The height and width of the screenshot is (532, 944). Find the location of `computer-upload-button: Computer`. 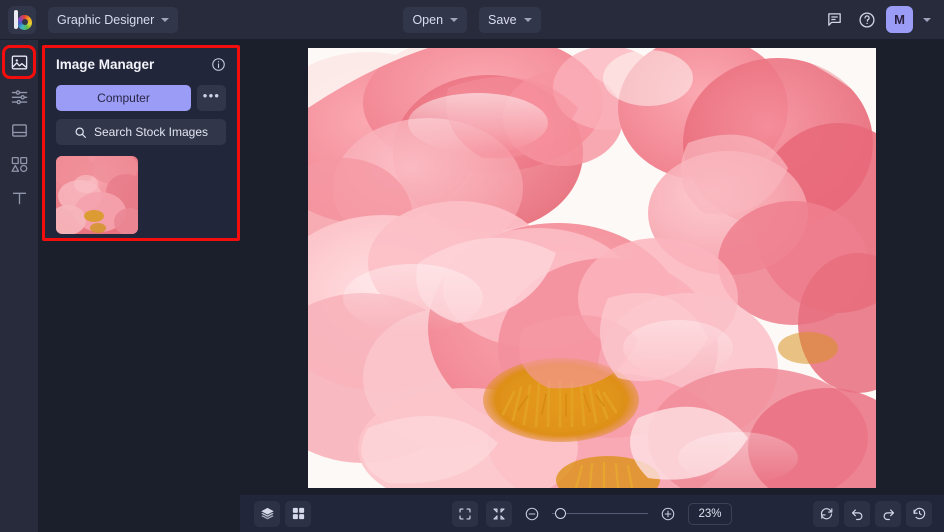

computer-upload-button: Computer is located at coordinates (123, 98).